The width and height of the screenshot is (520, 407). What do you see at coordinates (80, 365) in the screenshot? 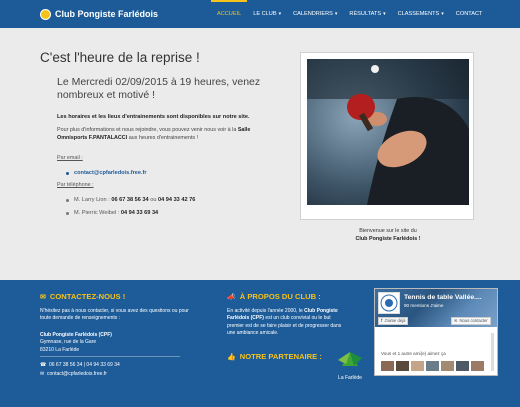
I see `footer-phones: ☎ 06 67 38 56 34 | 04 94 33 69 34` at bounding box center [80, 365].